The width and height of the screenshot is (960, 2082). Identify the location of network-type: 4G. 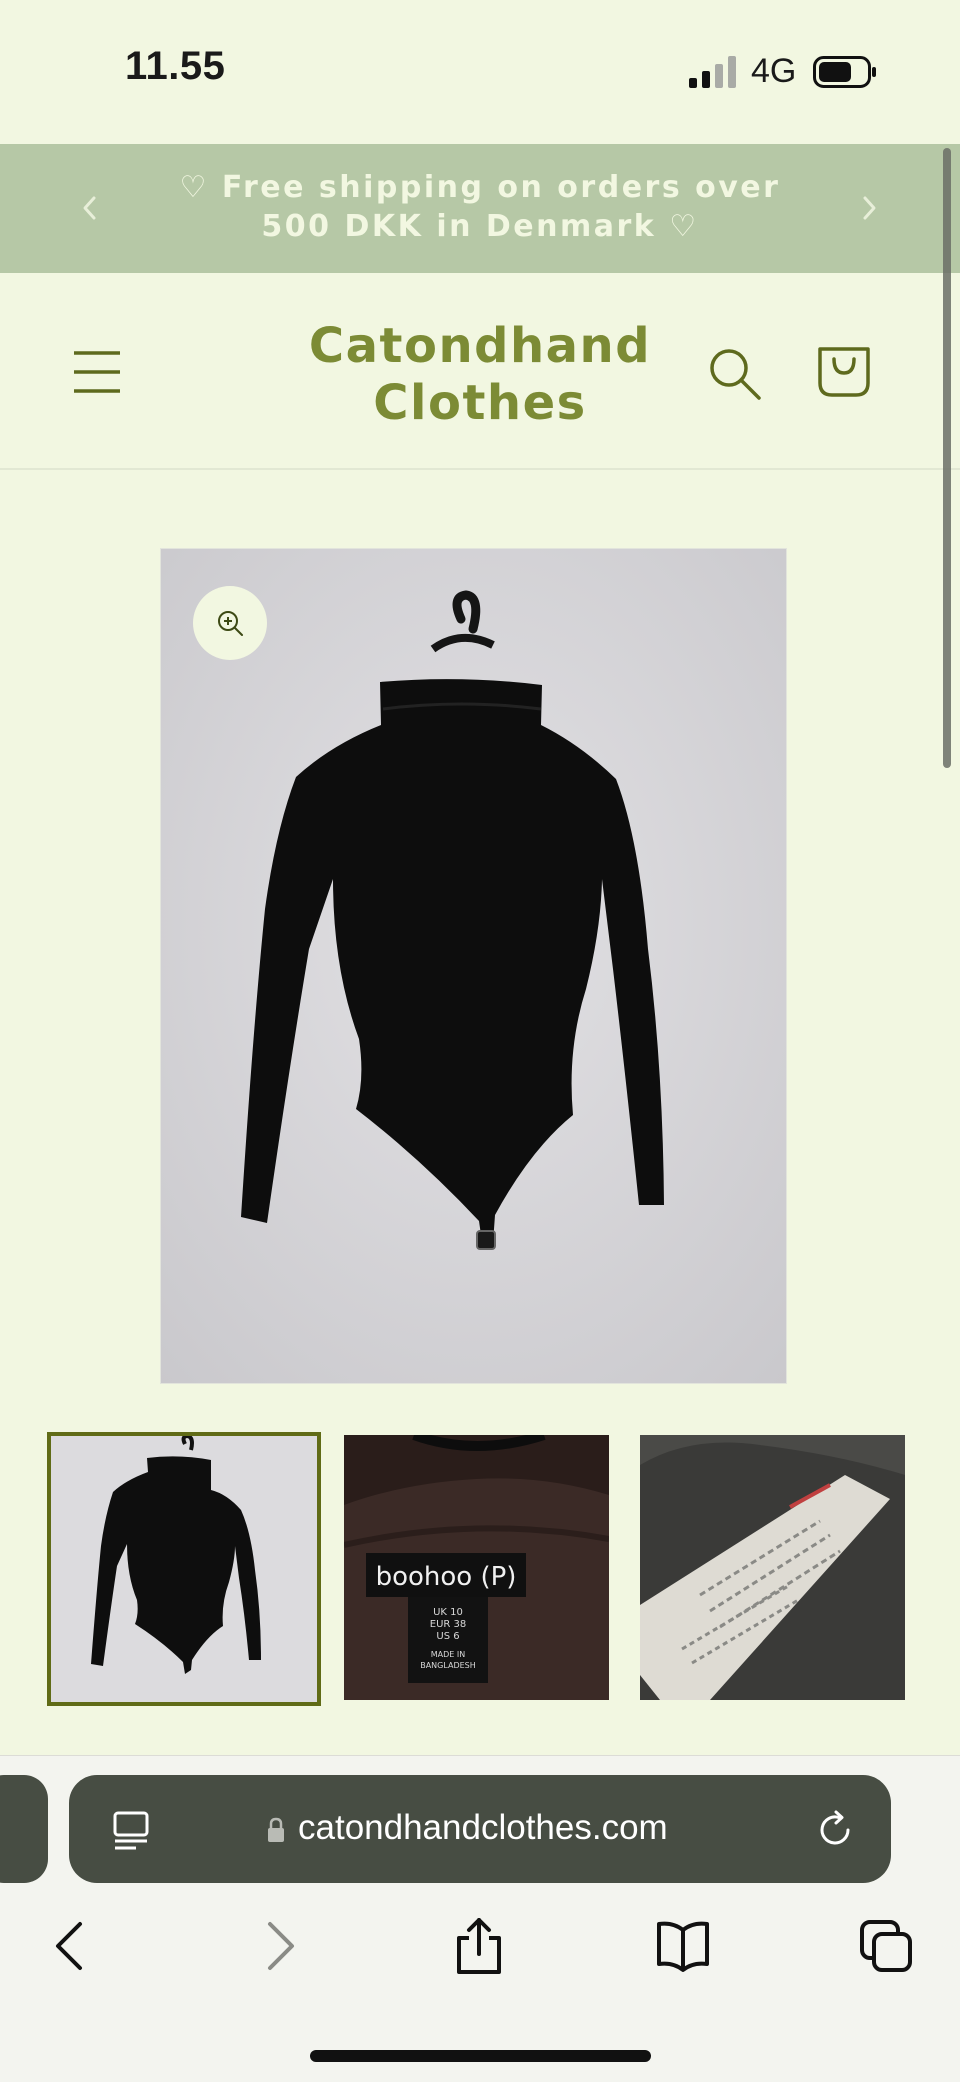
(774, 71).